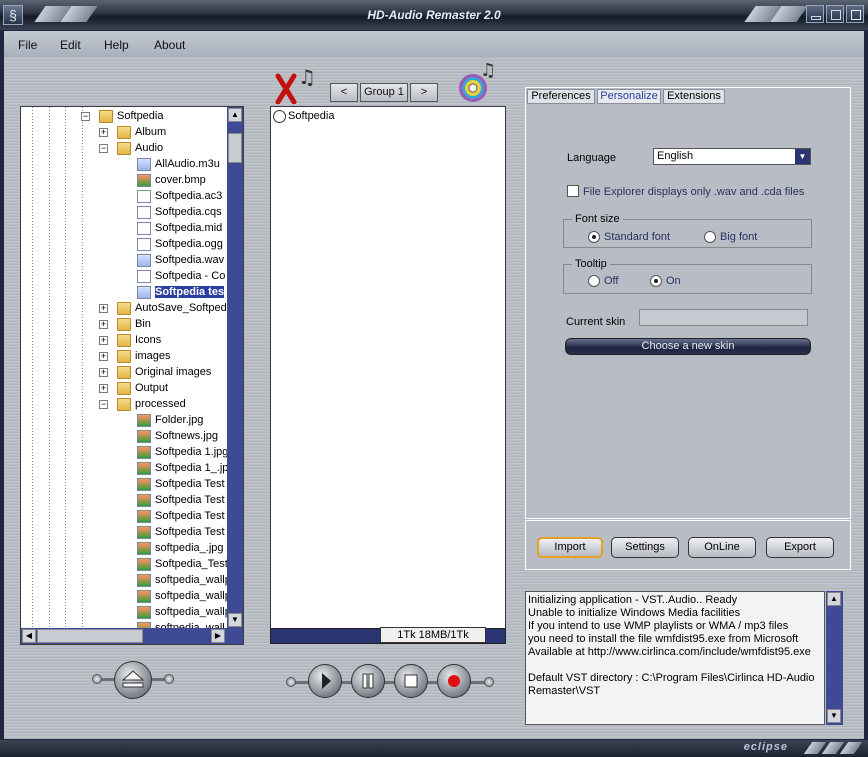 This screenshot has width=868, height=757. Describe the element at coordinates (434, 44) in the screenshot. I see `menu-bar: File Edit Help About` at that location.